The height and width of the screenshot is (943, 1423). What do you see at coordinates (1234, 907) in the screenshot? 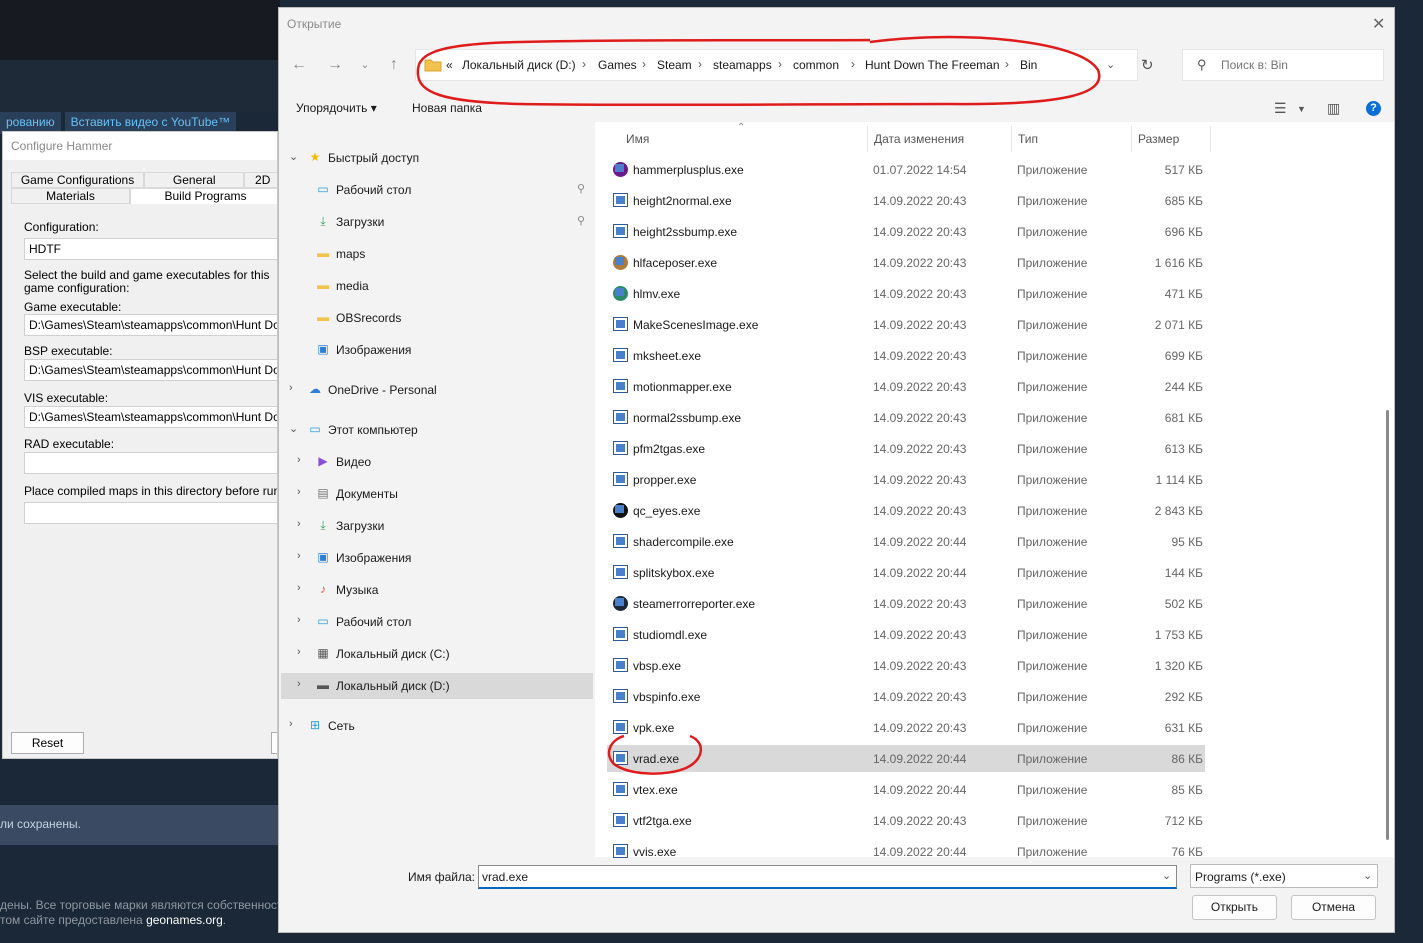
I see `open-button: Открыть` at bounding box center [1234, 907].